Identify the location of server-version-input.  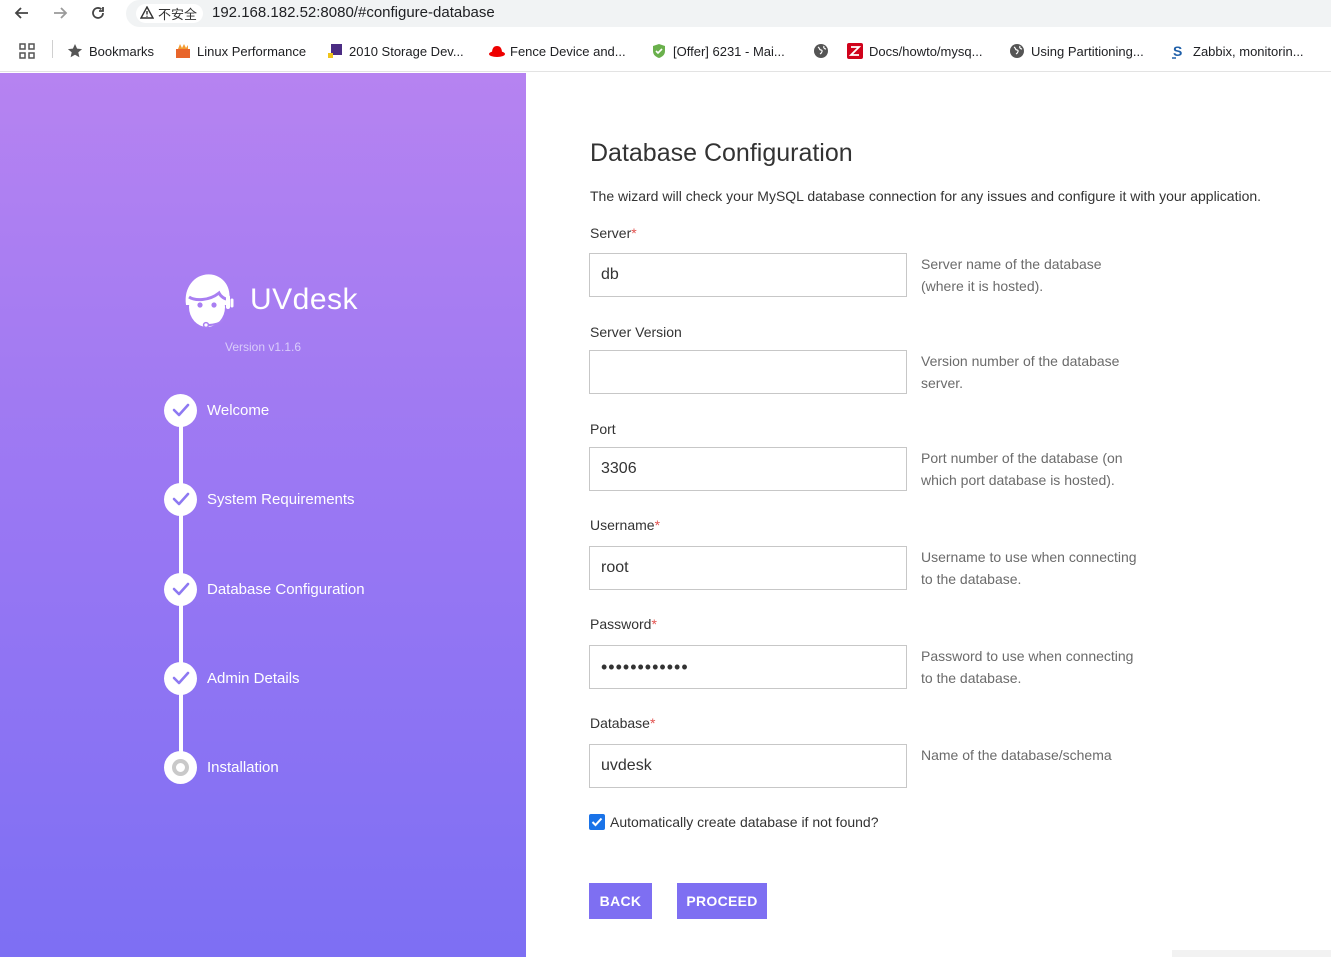
(748, 372).